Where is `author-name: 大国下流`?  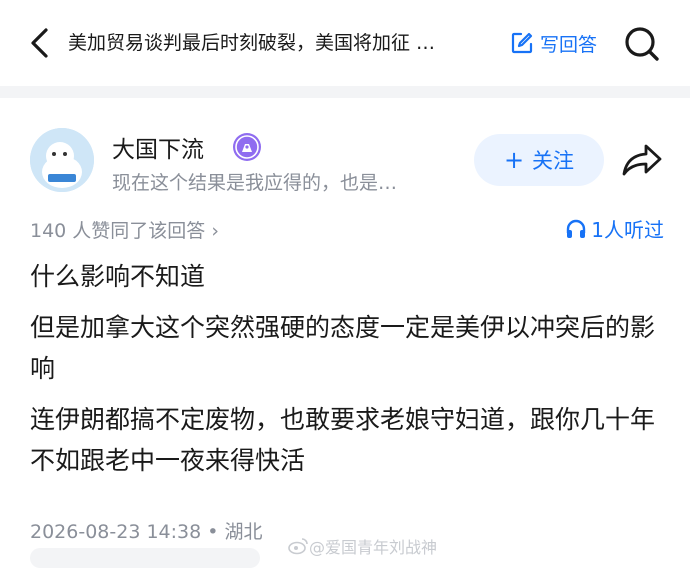
author-name: 大国下流 is located at coordinates (158, 147).